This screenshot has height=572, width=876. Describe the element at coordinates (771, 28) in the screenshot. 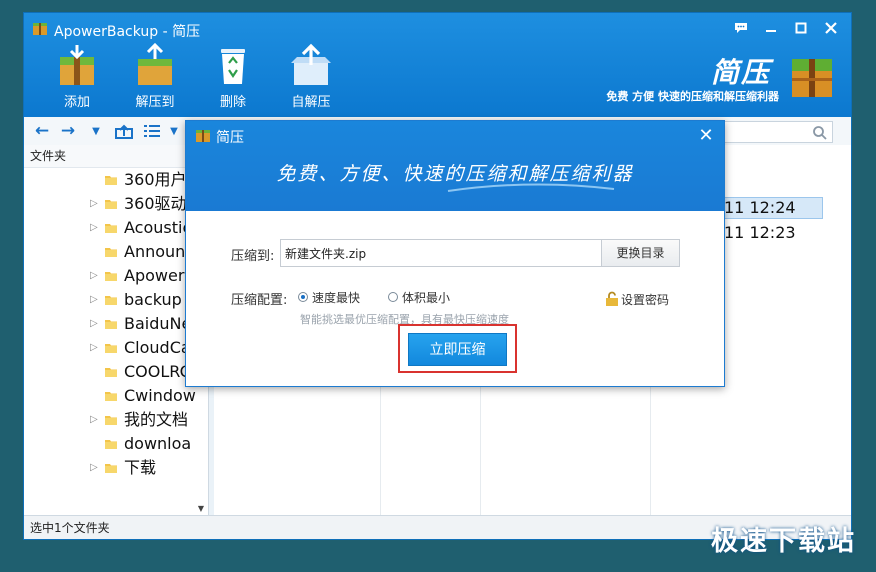

I see `minimize-icon` at that location.